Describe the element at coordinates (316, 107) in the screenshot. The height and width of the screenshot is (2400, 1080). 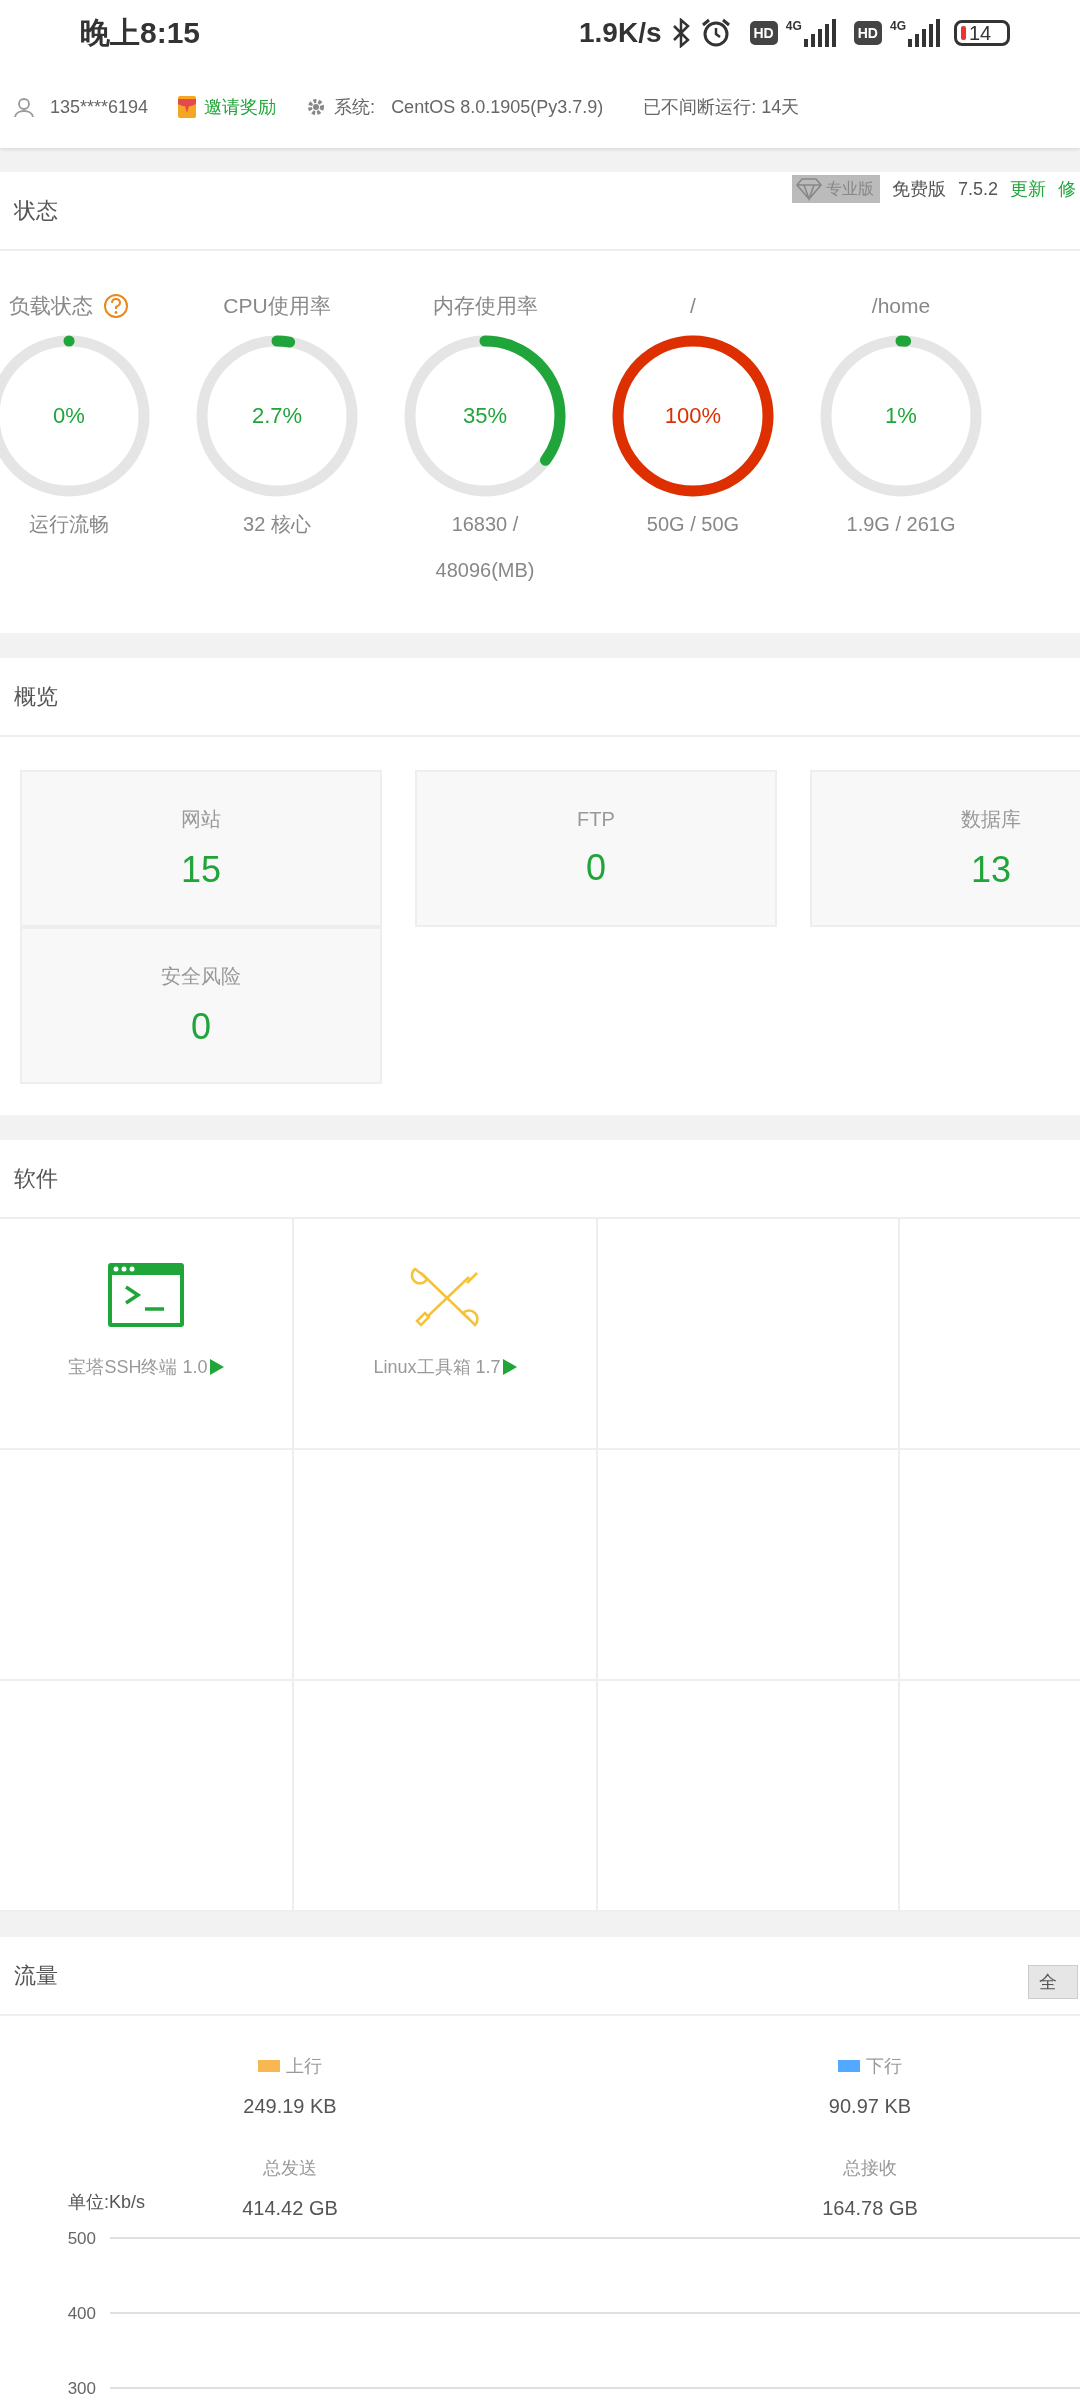
I see `gear-icon` at that location.